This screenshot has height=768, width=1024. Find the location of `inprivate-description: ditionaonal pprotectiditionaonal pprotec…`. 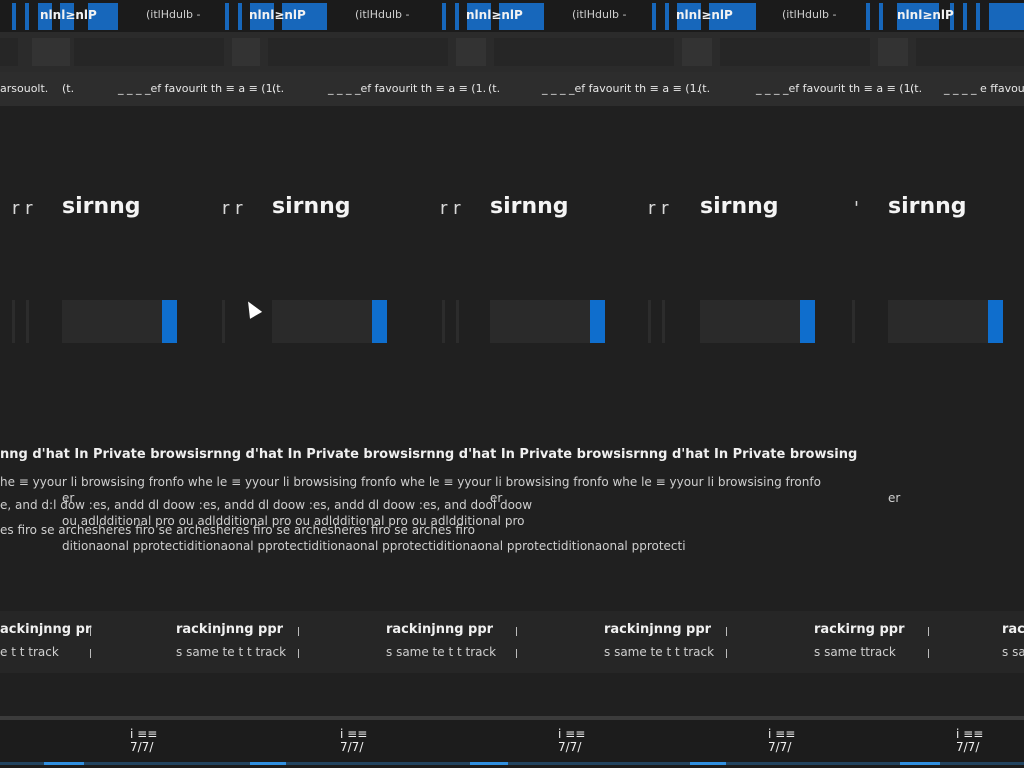

inprivate-description: ditionaonal pprotectiditionaonal pprotec… is located at coordinates (374, 546).